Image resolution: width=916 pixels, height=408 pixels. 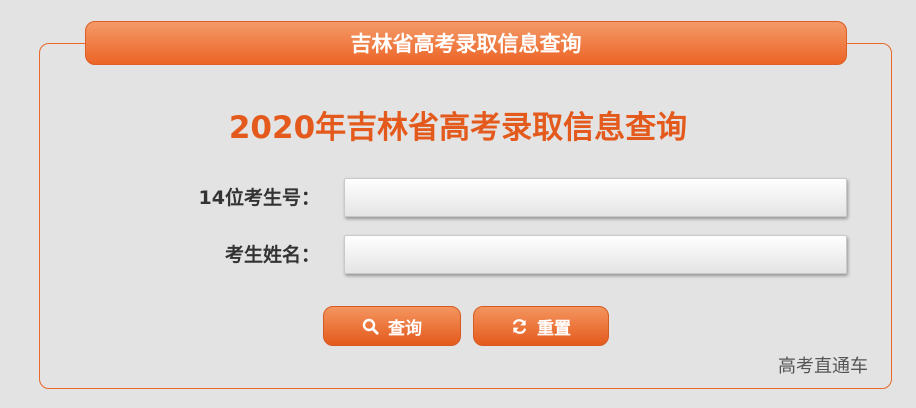 What do you see at coordinates (259, 198) in the screenshot?
I see `exam-number-label: 14位考生号：` at bounding box center [259, 198].